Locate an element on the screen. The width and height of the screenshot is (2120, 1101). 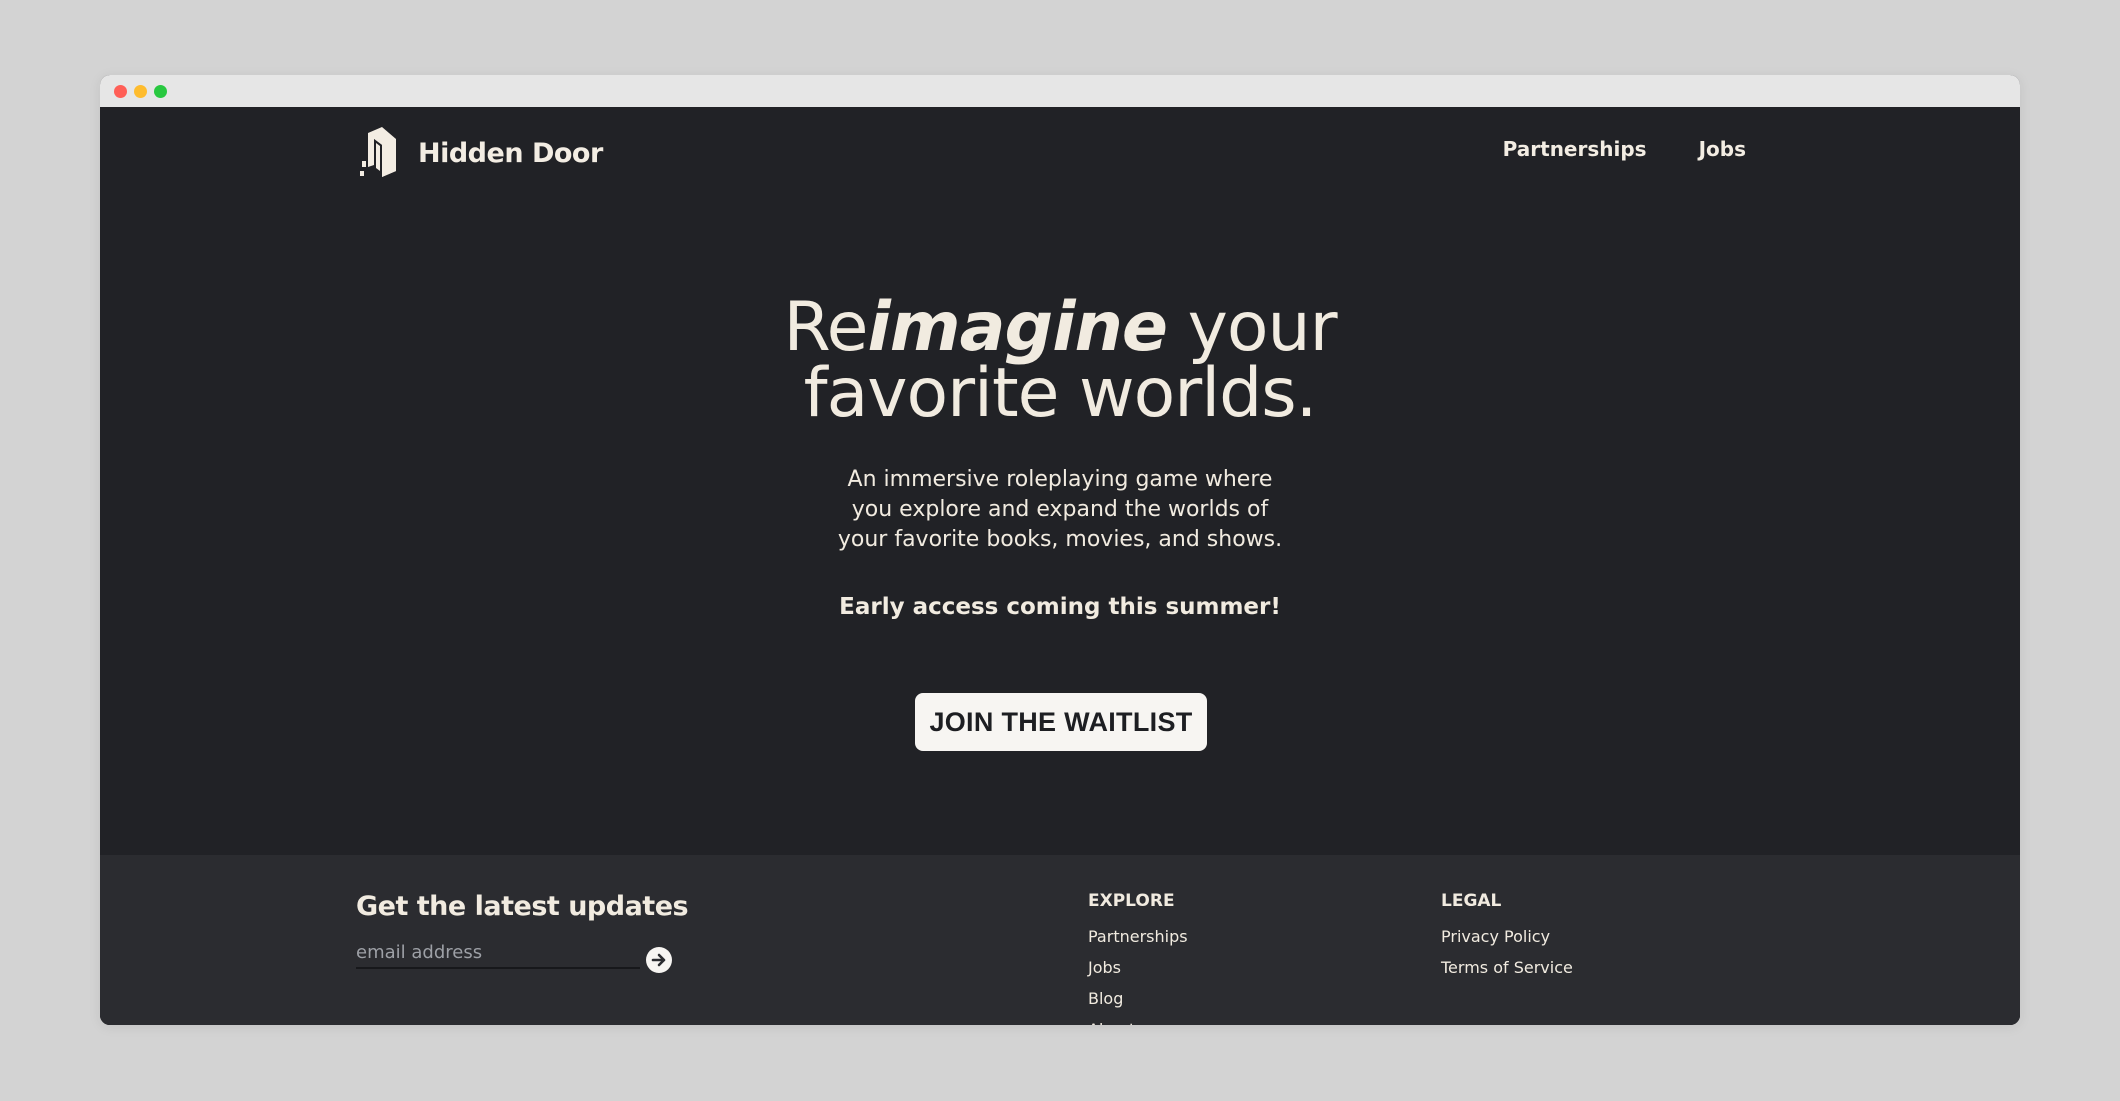
footer-link-jobs: Jobs is located at coordinates (1138, 967).